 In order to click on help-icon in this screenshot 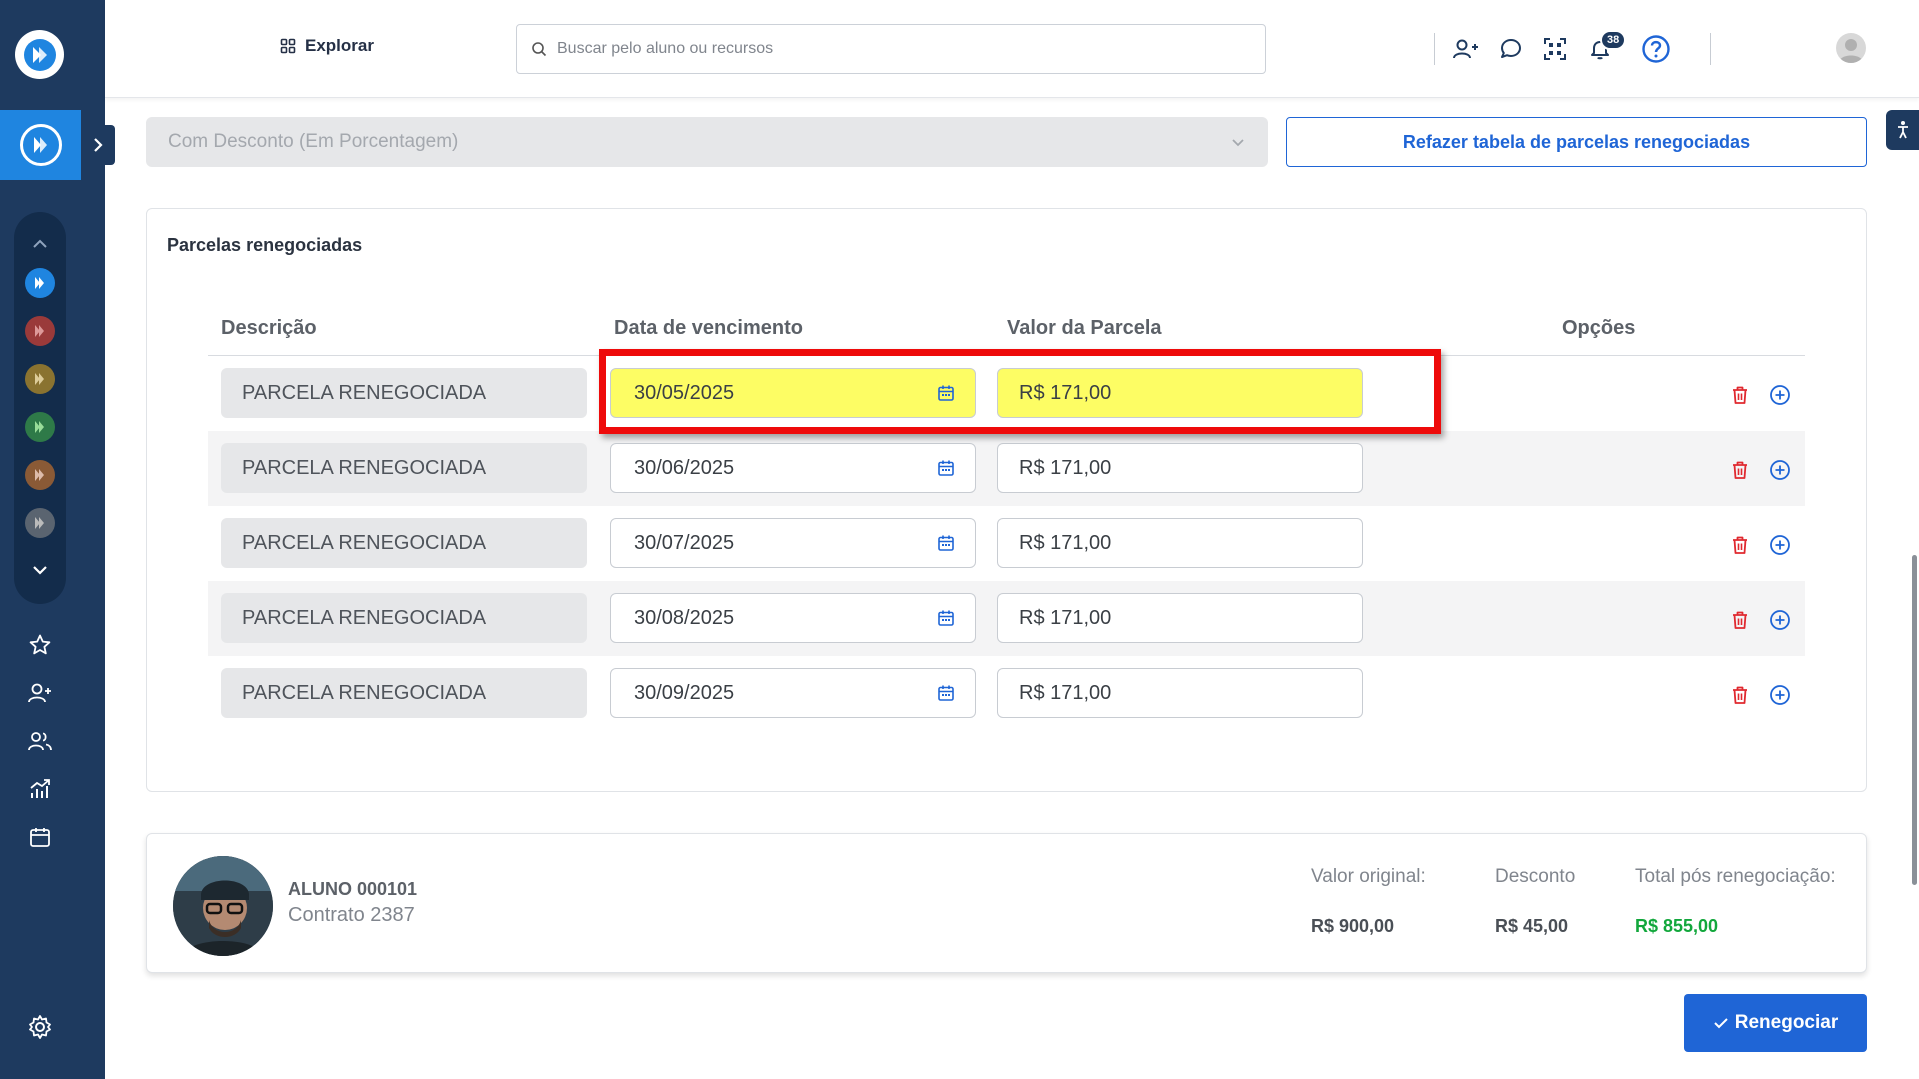, I will do `click(1656, 49)`.